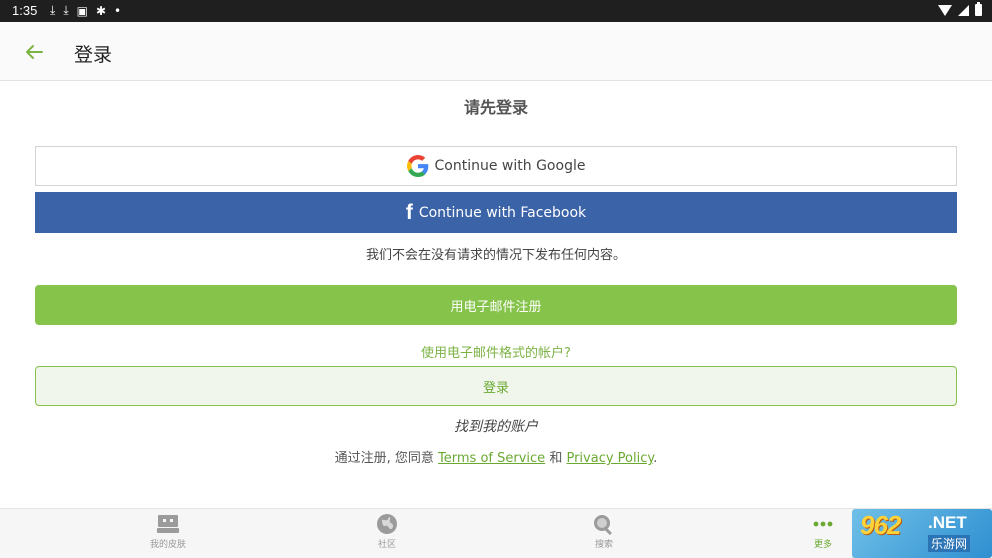 The height and width of the screenshot is (558, 992). I want to click on wifi-icon, so click(945, 10).